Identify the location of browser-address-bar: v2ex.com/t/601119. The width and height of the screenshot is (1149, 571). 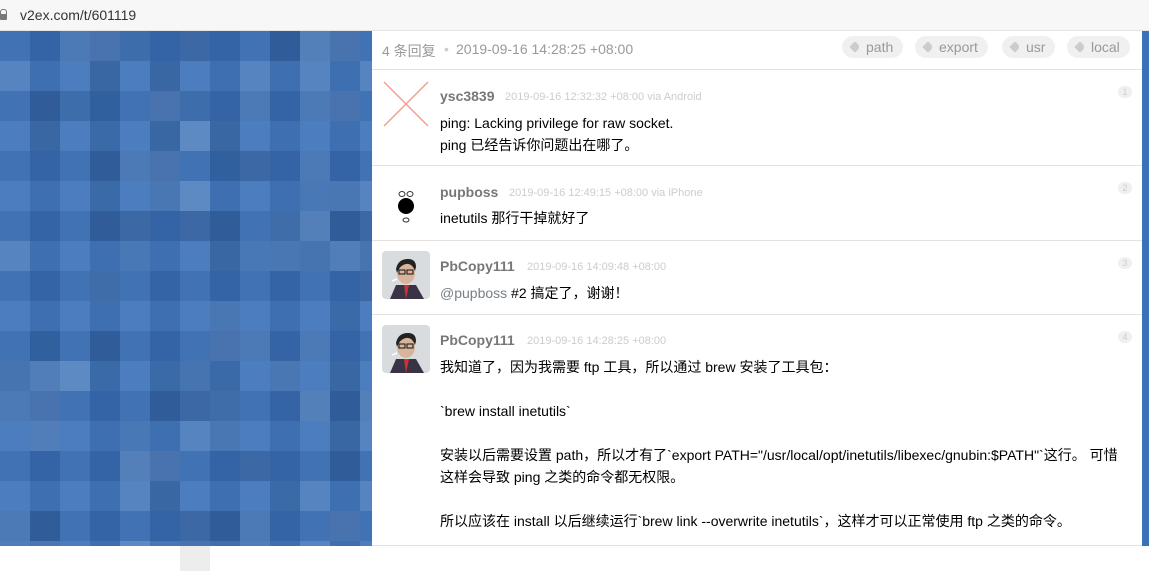
(574, 15).